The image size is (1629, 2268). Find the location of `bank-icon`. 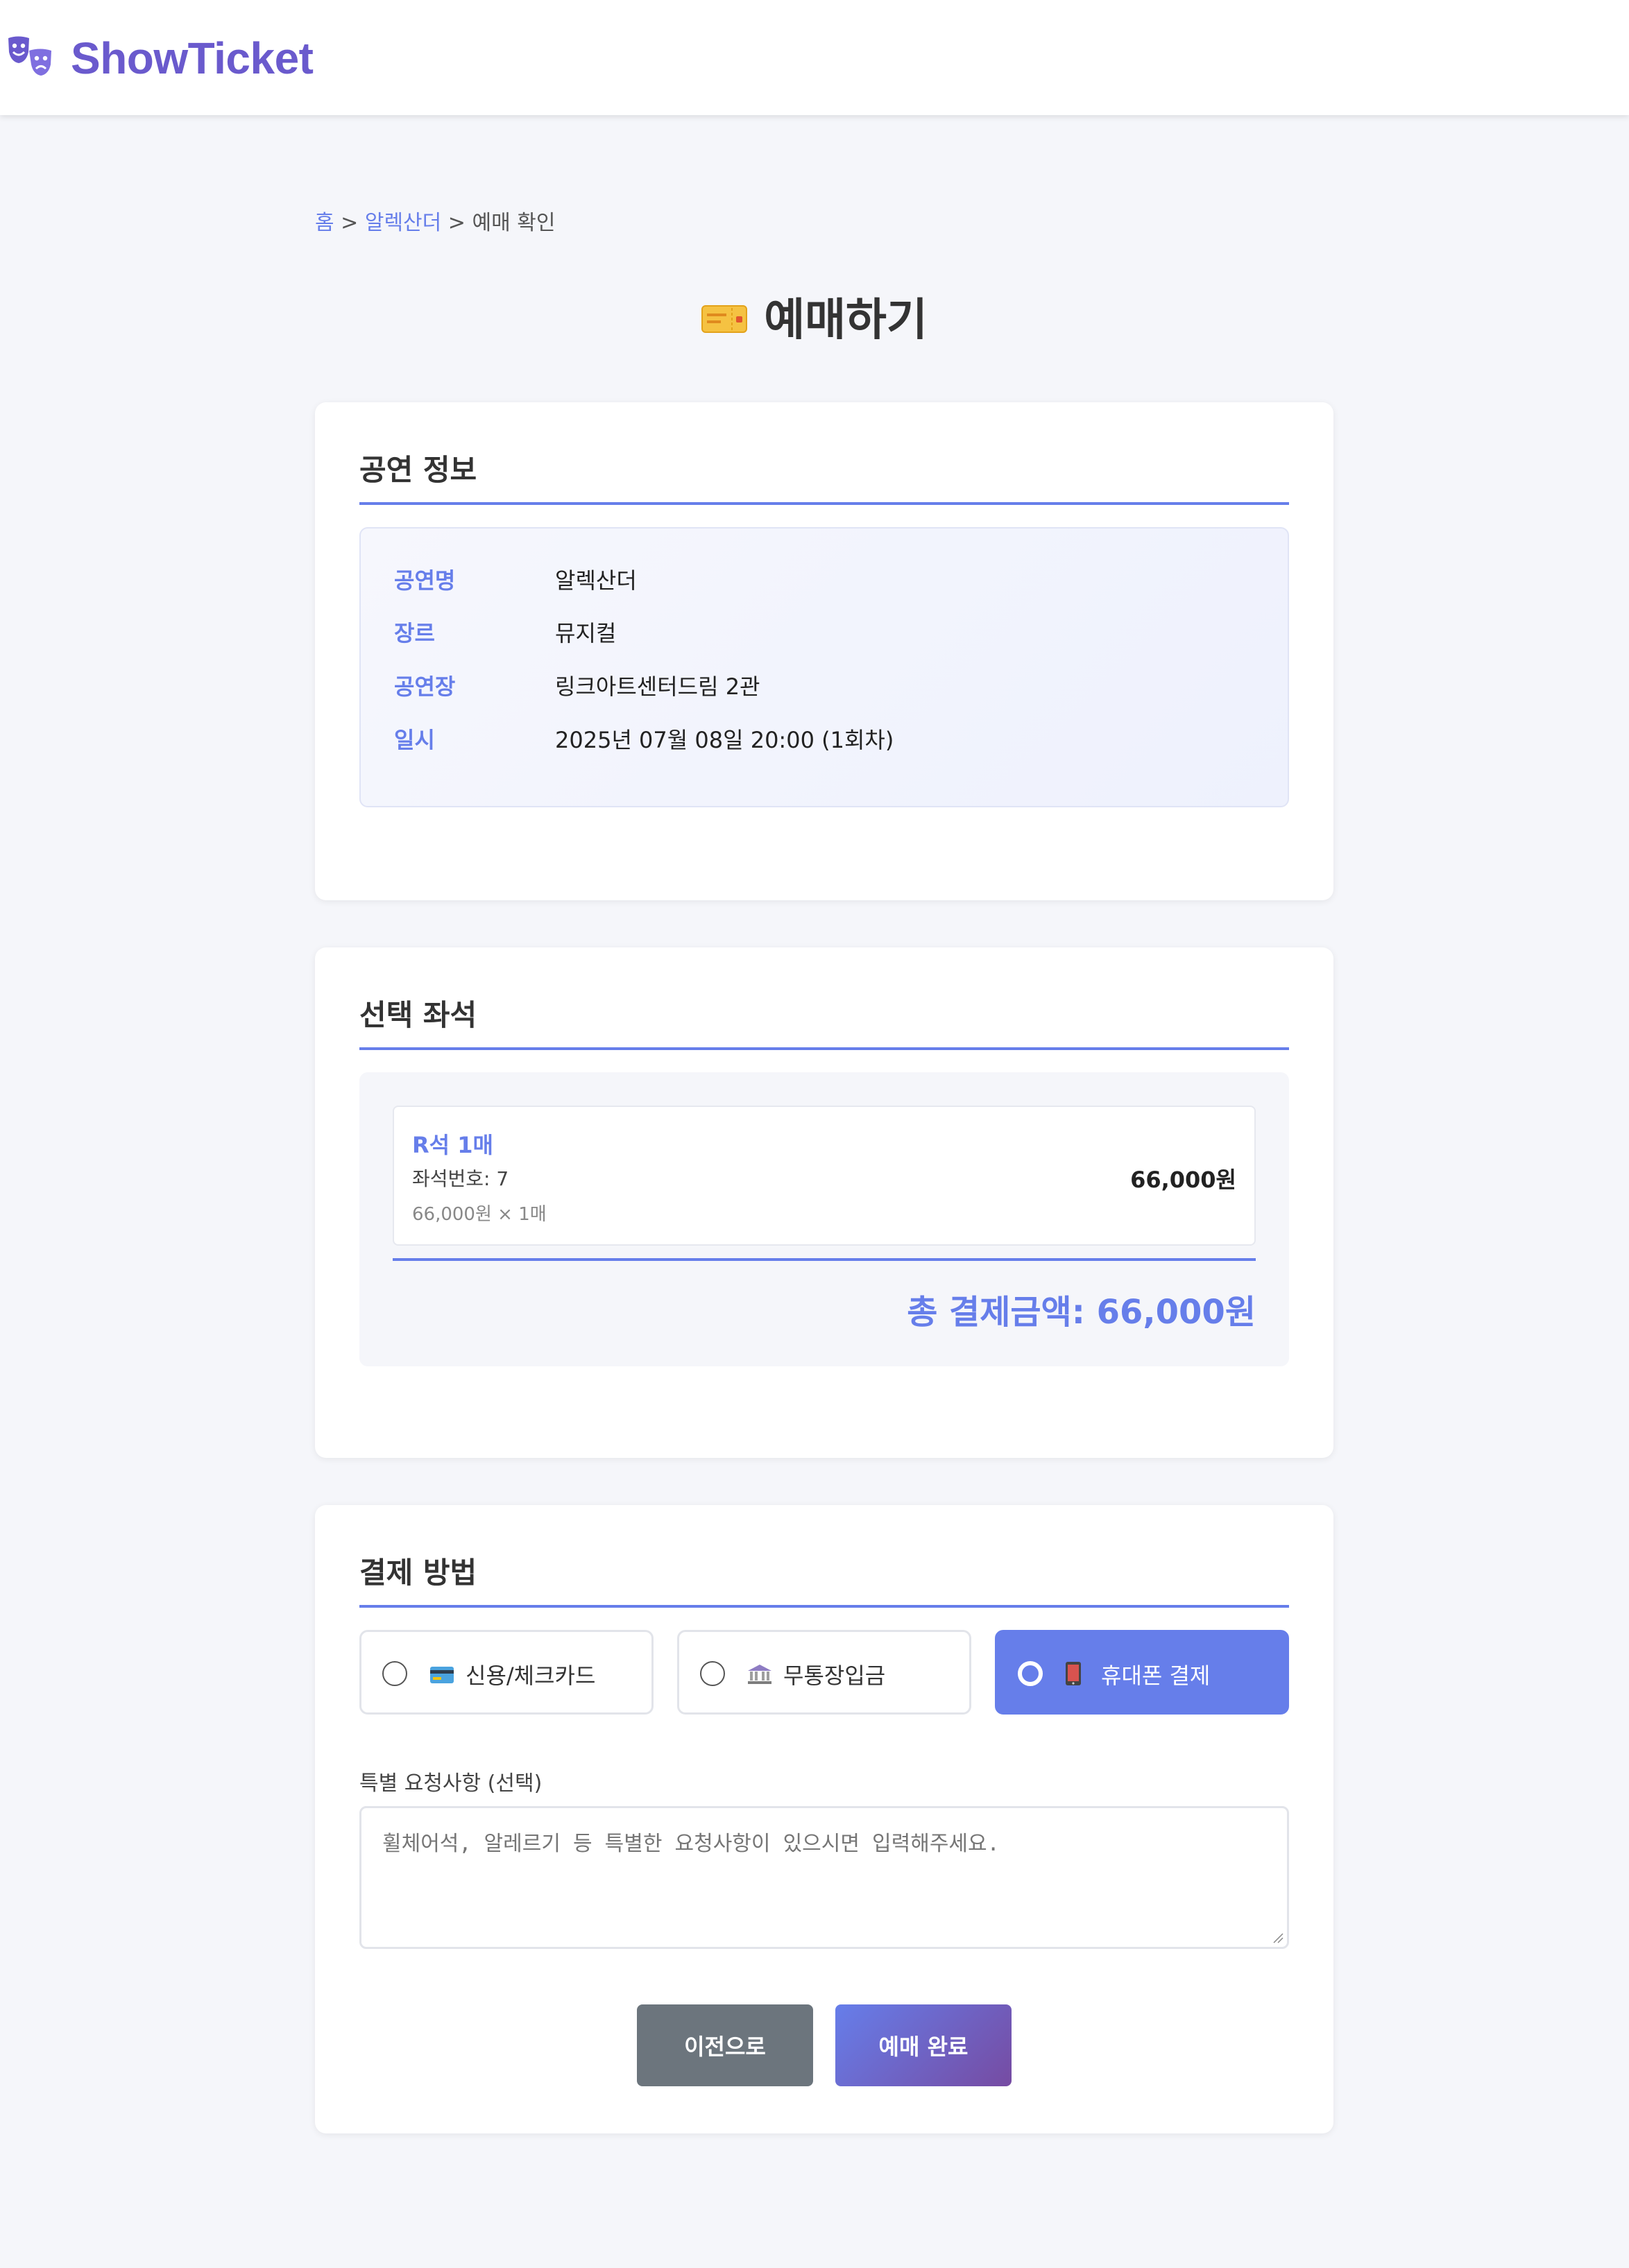

bank-icon is located at coordinates (759, 1677).